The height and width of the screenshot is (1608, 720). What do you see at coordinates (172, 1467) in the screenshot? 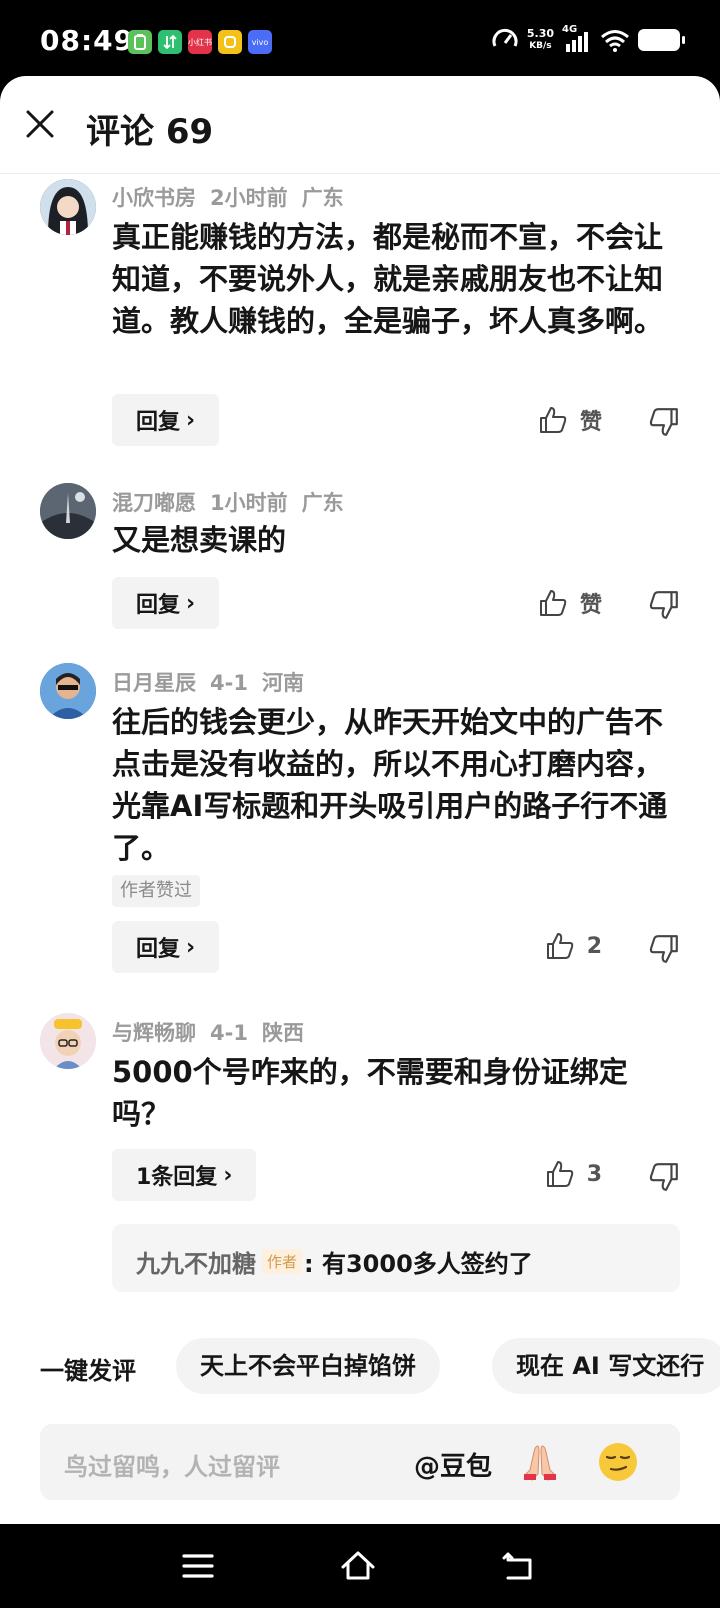
I see `comment-input-placeholder: 鸟过留鸣，人过留评` at bounding box center [172, 1467].